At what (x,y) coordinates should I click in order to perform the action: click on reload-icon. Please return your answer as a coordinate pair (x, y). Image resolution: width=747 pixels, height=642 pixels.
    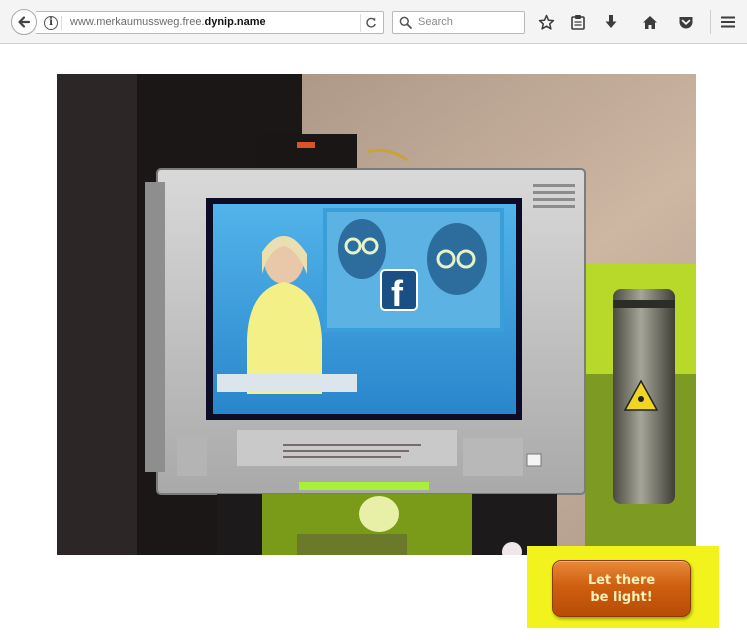
    Looking at the image, I should click on (370, 23).